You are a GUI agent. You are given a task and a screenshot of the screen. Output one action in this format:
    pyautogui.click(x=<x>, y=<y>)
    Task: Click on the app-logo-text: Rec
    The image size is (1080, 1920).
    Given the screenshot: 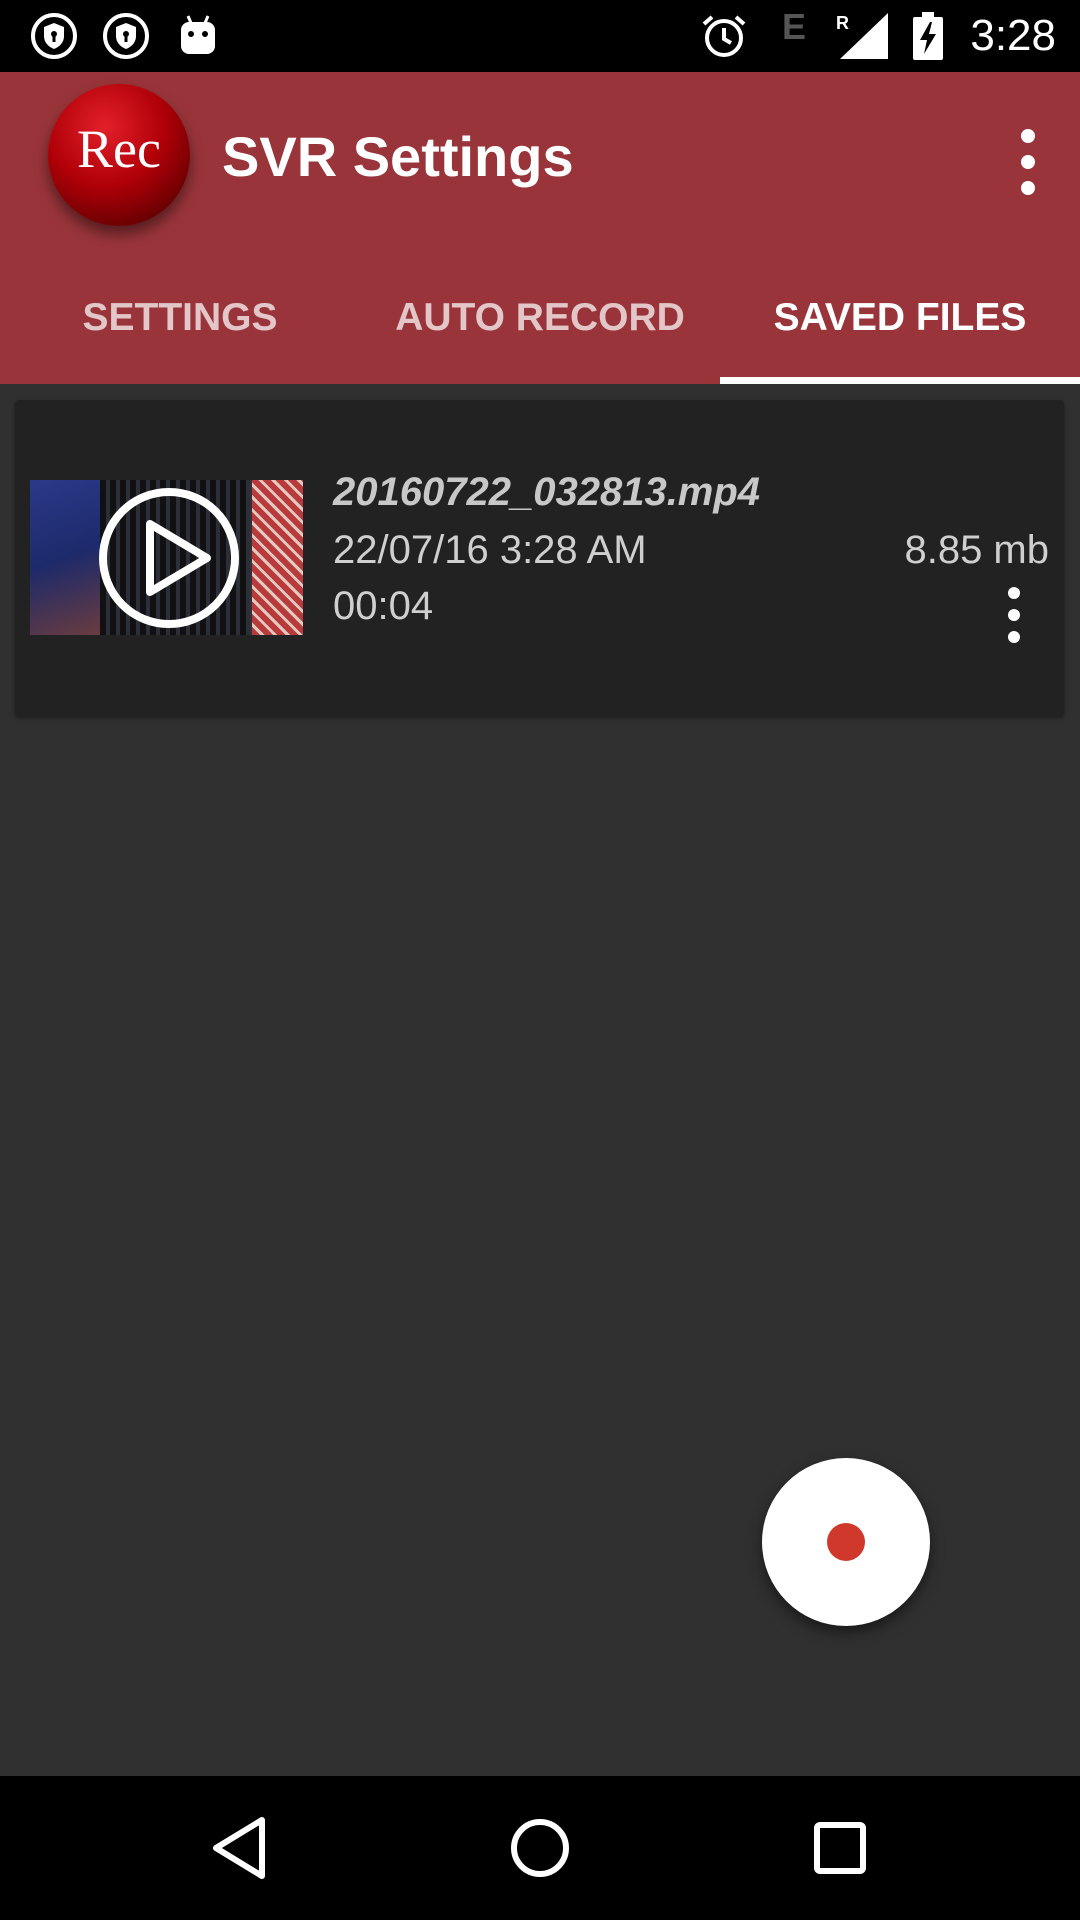 What is the action you would take?
    pyautogui.click(x=119, y=149)
    